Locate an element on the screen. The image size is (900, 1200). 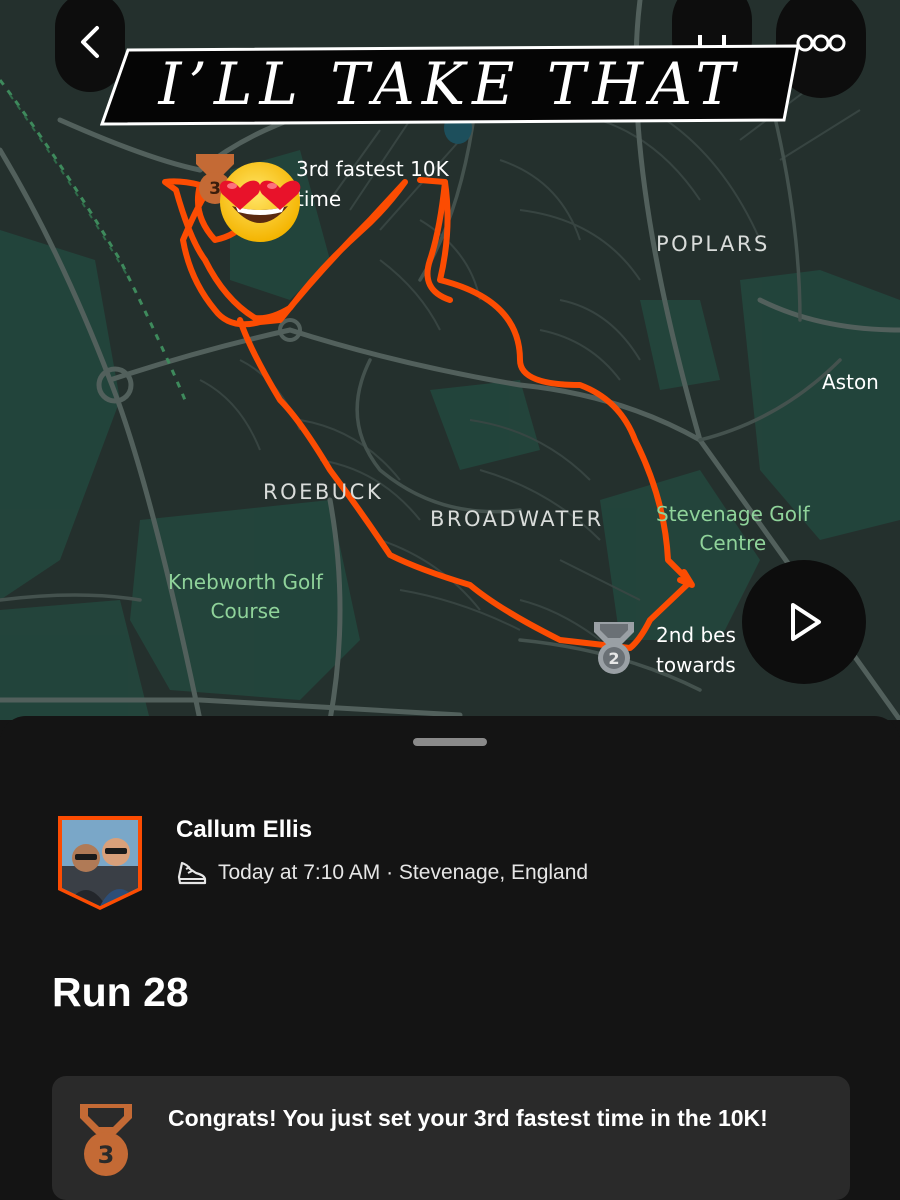
caption-banner-text: I’LL TAKE THAT is located at coordinates (450, 84).